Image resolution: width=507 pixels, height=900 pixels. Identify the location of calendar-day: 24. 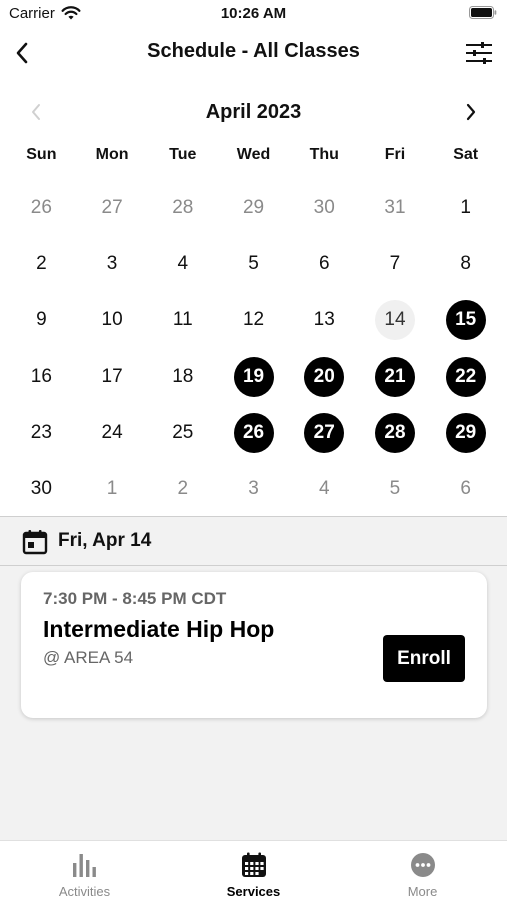
(112, 433).